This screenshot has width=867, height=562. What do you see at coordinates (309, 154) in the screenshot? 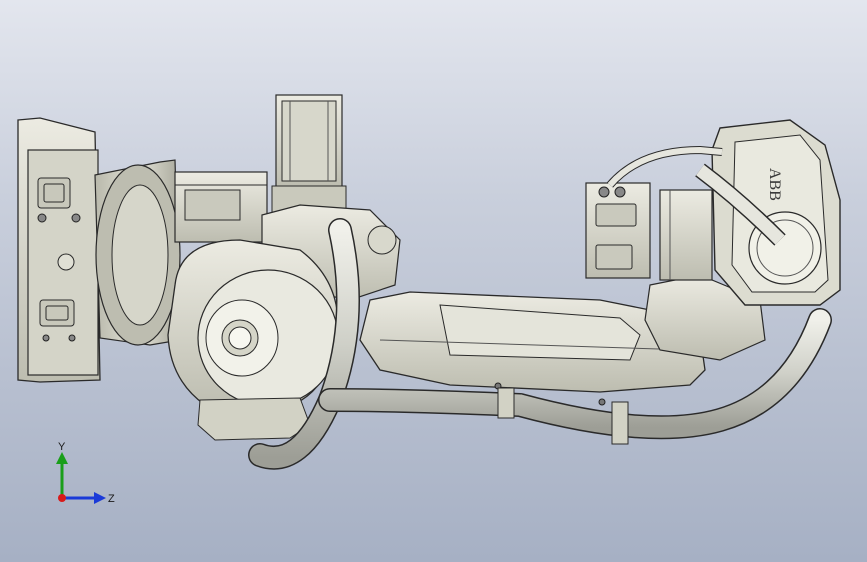
I see `axis2-motor` at bounding box center [309, 154].